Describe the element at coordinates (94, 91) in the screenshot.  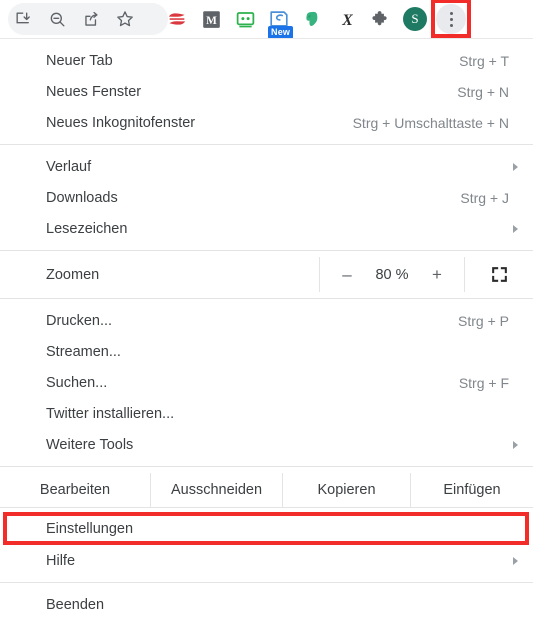
I see `menu-item-label: Neues Fenster` at that location.